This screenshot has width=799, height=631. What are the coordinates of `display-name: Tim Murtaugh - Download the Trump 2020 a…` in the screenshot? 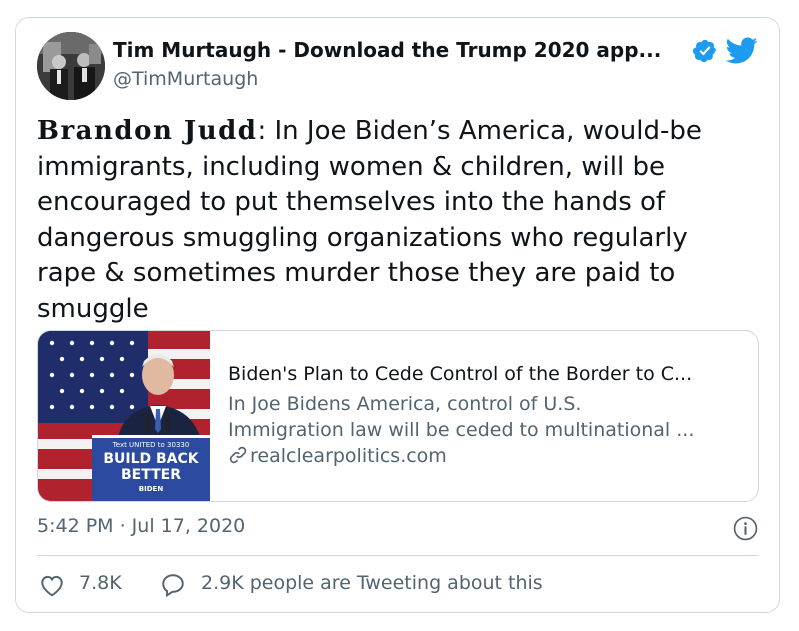 It's located at (387, 50).